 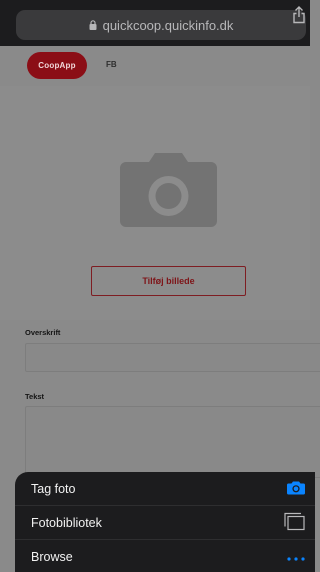 What do you see at coordinates (168, 25) in the screenshot?
I see `url-text: quickcoop.quickinfo.dk` at bounding box center [168, 25].